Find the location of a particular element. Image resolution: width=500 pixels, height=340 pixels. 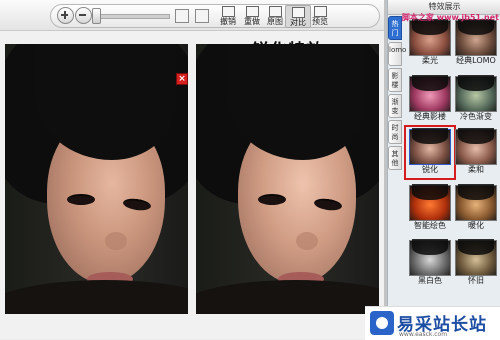

brand-logo-icon is located at coordinates (382, 323).